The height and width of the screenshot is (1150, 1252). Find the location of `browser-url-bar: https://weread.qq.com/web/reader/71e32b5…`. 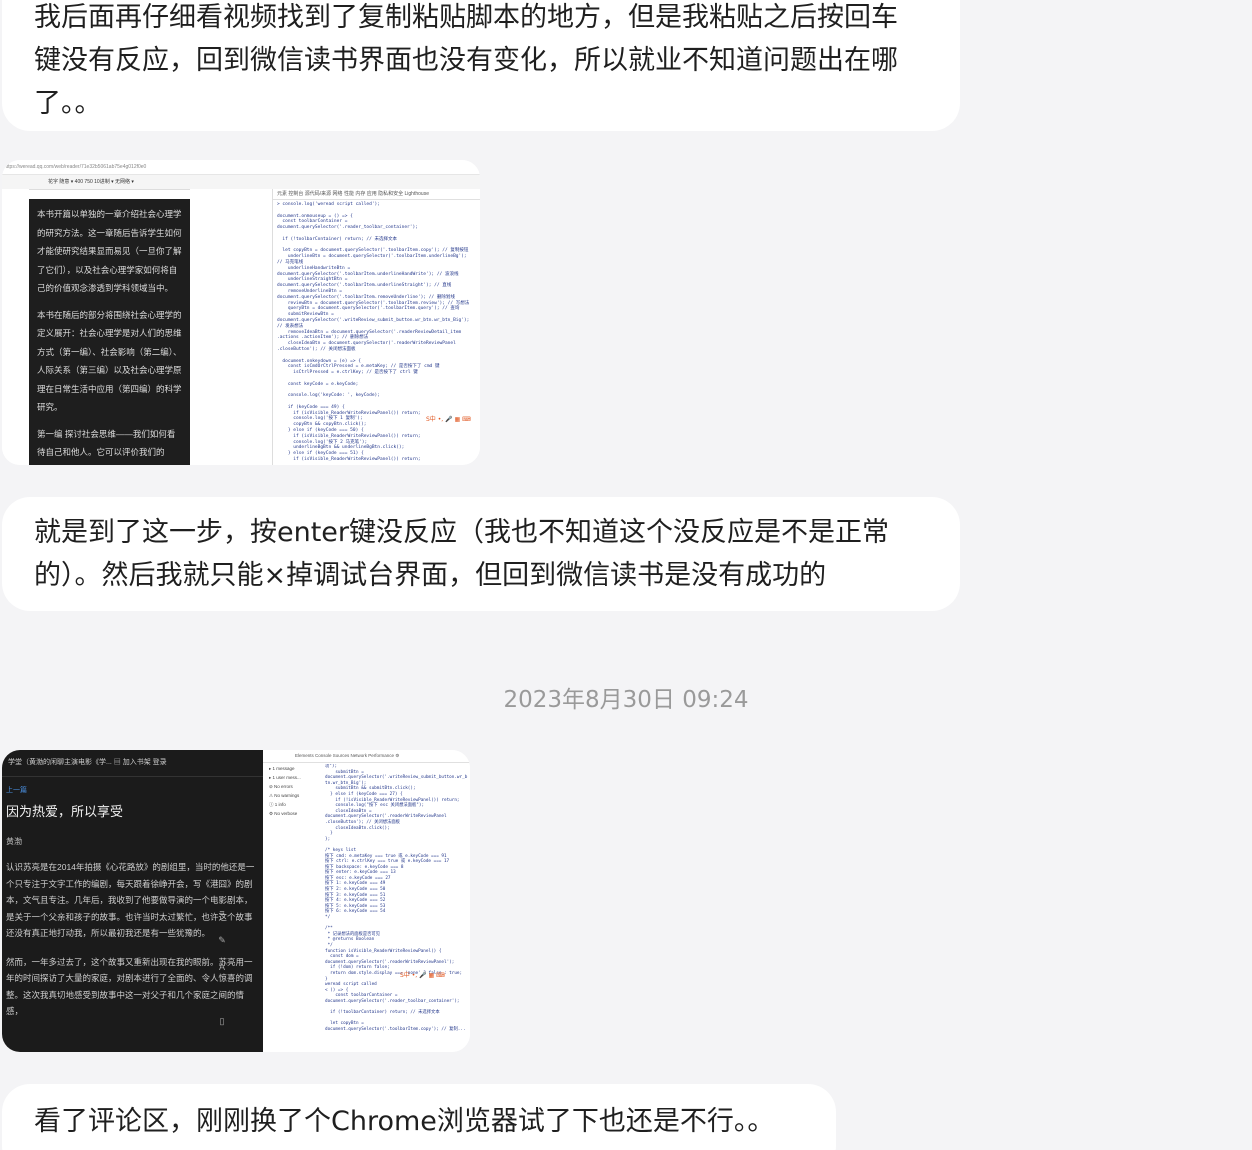

browser-url-bar: https://weread.qq.com/web/reader/71e32b5… is located at coordinates (241, 167).